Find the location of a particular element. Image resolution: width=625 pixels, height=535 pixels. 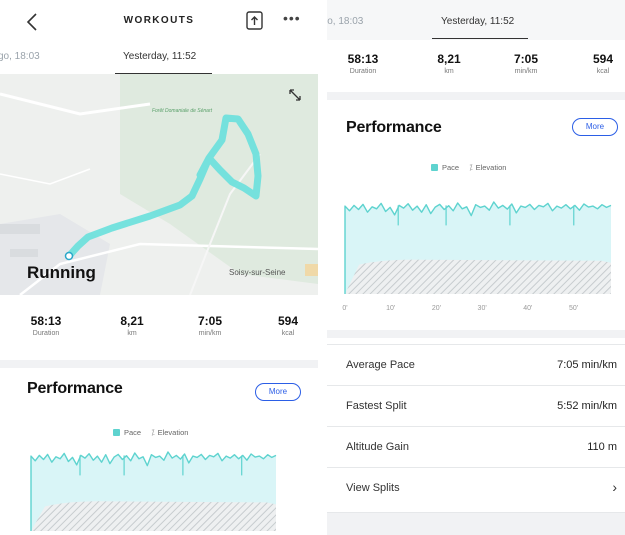

map-forest-label: Forêt Domaniale de Sénart is located at coordinates (182, 111).